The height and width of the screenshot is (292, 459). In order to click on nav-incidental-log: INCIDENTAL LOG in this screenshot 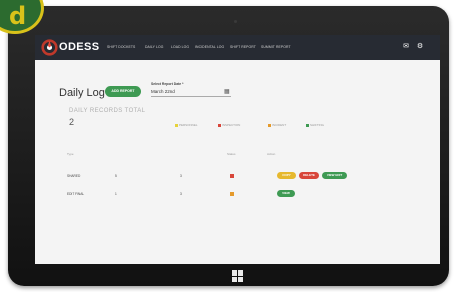, I will do `click(209, 47)`.